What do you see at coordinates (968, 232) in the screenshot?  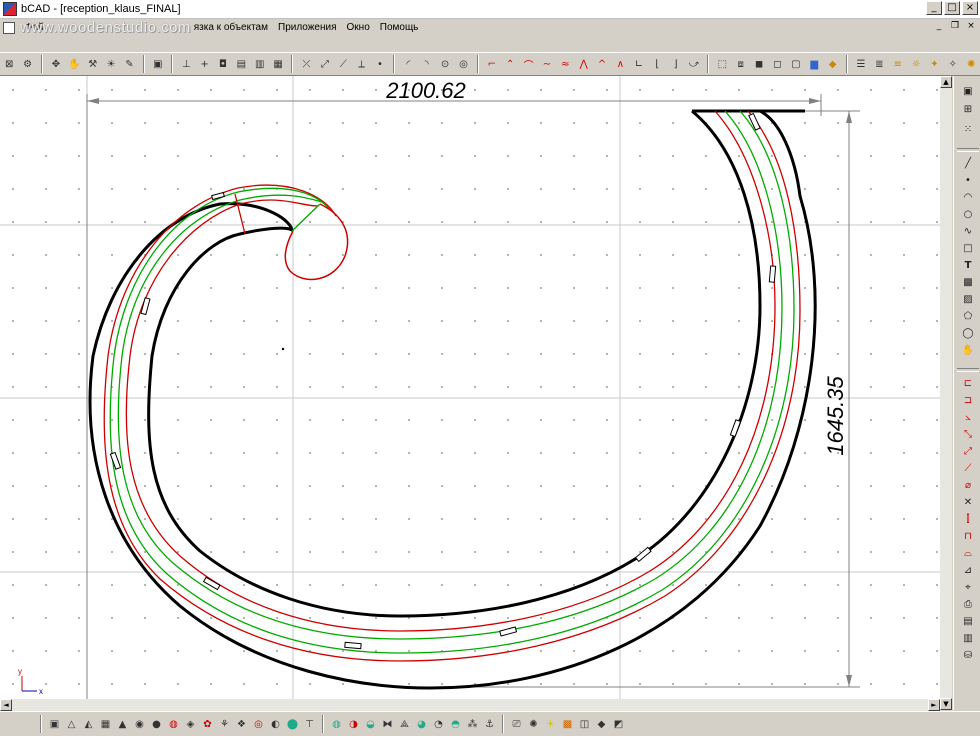 I see `draw-spline-icon: ∿` at bounding box center [968, 232].